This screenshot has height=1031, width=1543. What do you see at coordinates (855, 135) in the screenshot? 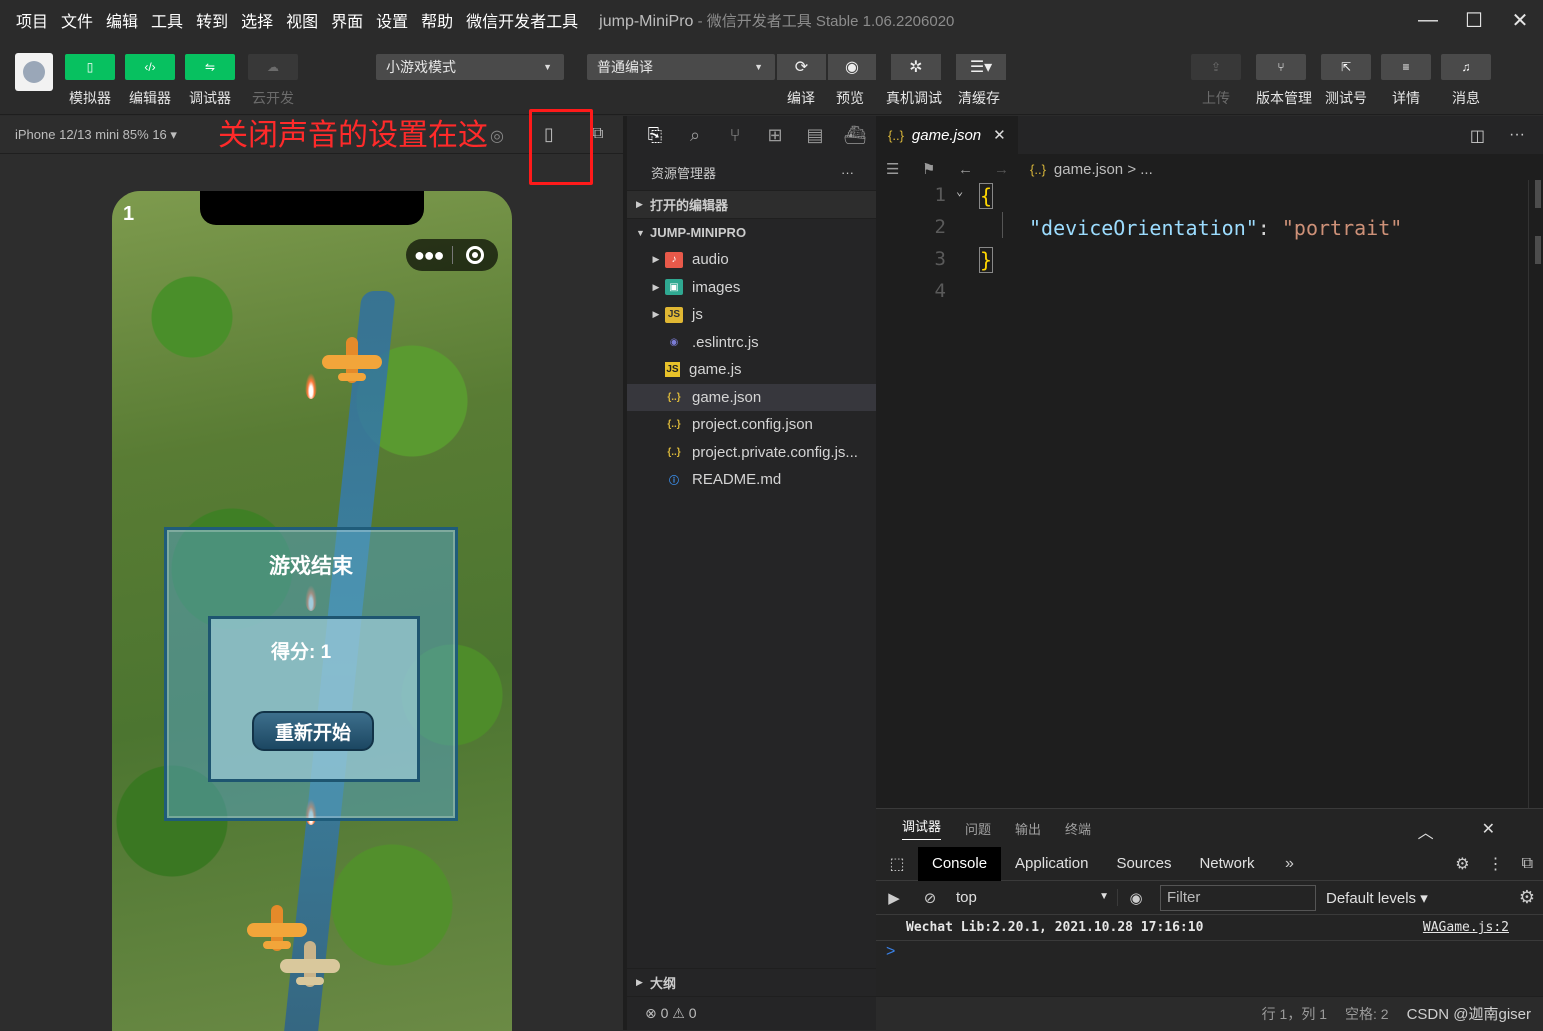
I see `docker-icon: ⛴` at bounding box center [855, 135].